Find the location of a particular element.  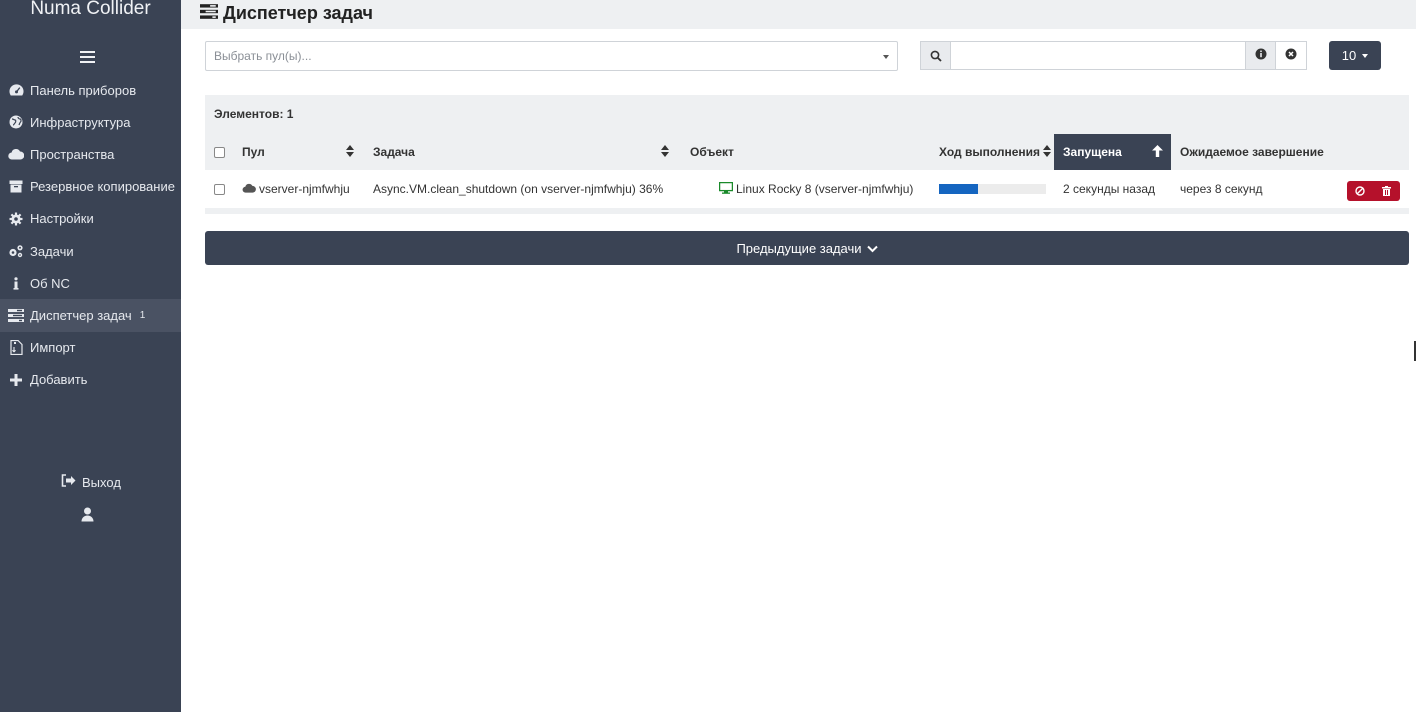

logout-button: Выход is located at coordinates (91, 482).